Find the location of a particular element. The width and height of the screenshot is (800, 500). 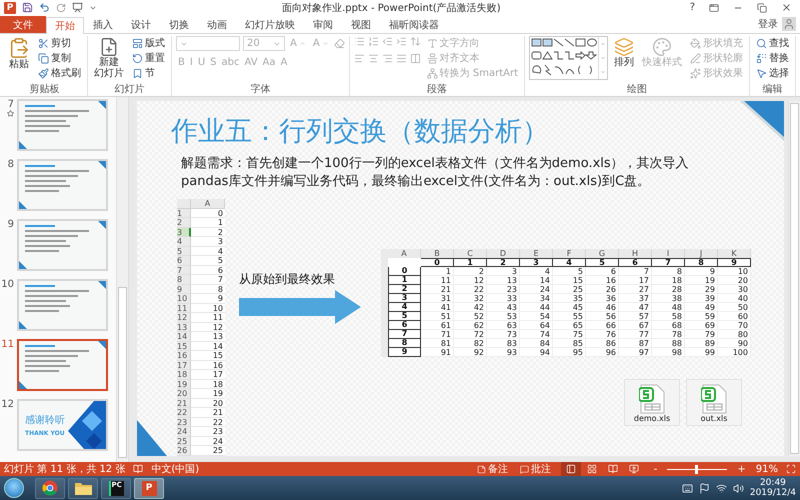

folder-icon is located at coordinates (83, 488).